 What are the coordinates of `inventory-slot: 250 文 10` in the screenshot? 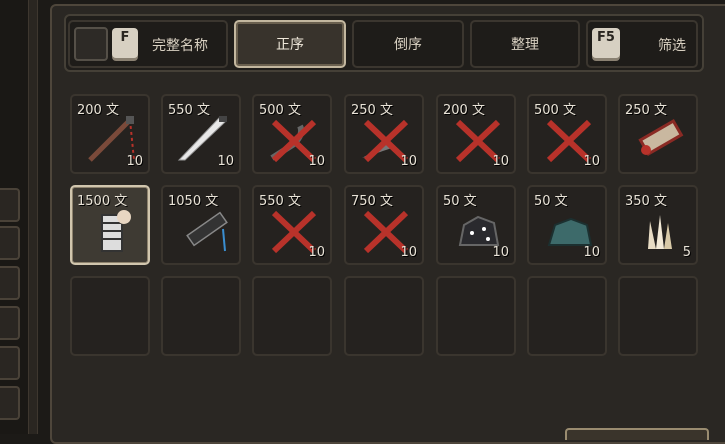 It's located at (384, 134).